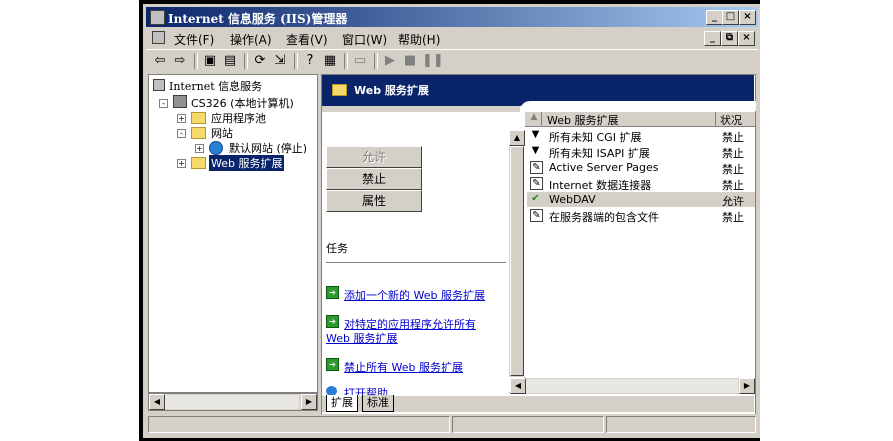 Image resolution: width=893 pixels, height=441 pixels. Describe the element at coordinates (641, 184) in the screenshot. I see `list-item: ✎ Internet 数据连接器 禁止` at that location.